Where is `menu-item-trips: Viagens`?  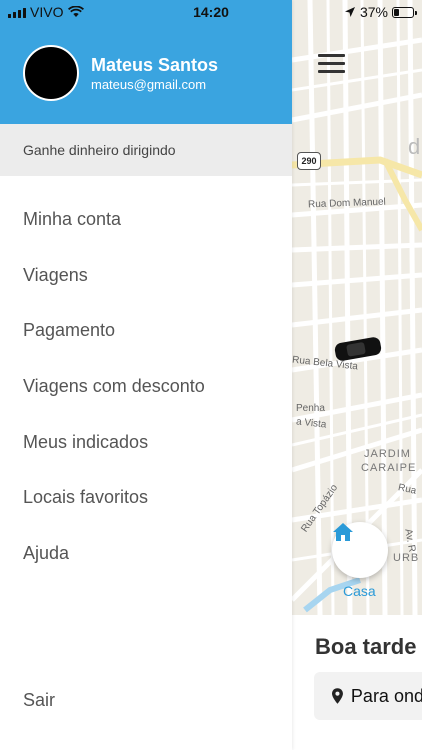 menu-item-trips: Viagens is located at coordinates (146, 276).